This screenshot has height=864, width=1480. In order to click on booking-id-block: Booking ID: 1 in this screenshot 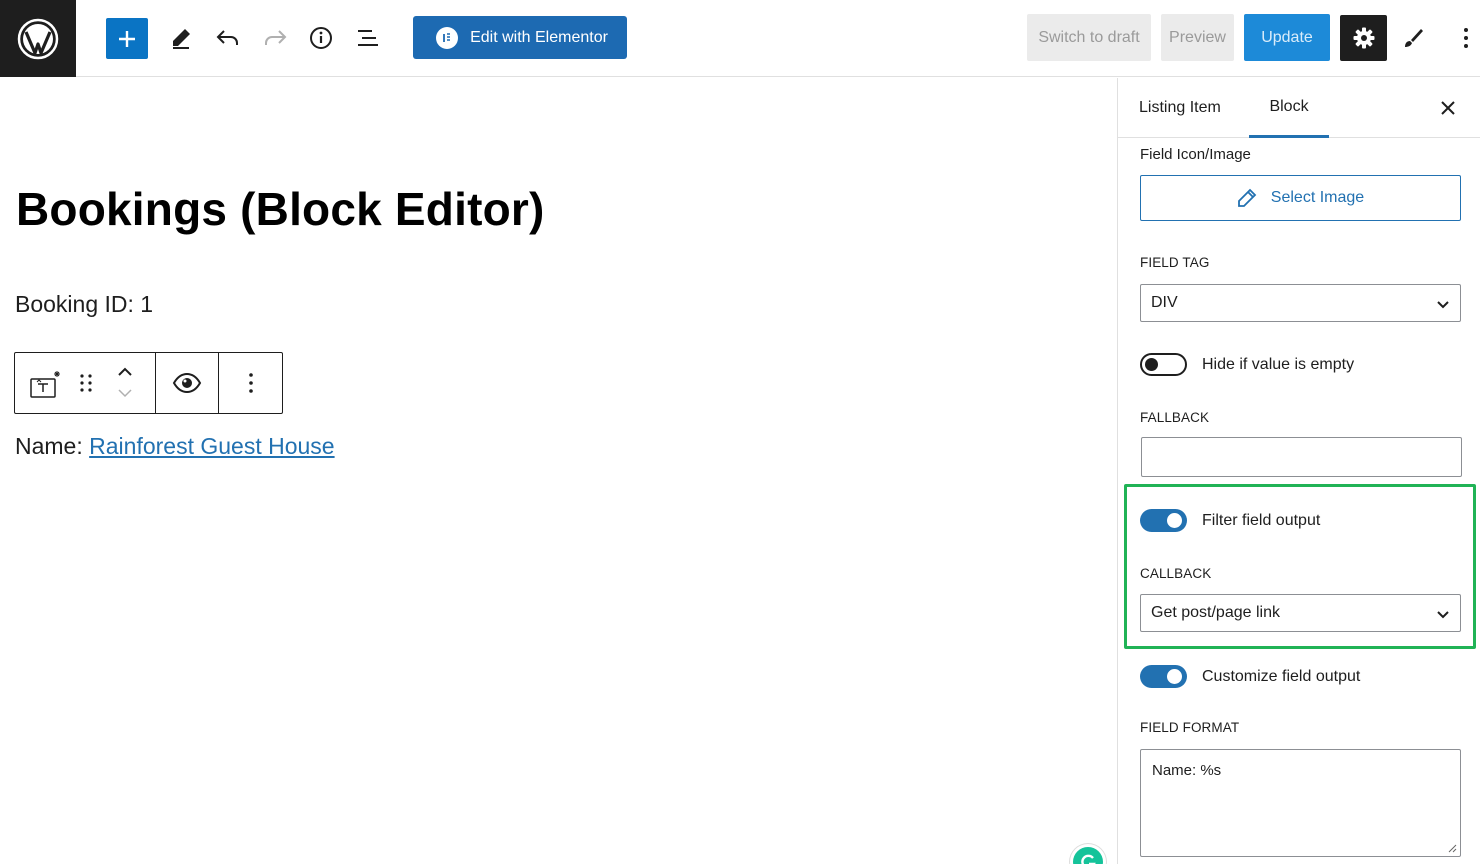, I will do `click(84, 304)`.